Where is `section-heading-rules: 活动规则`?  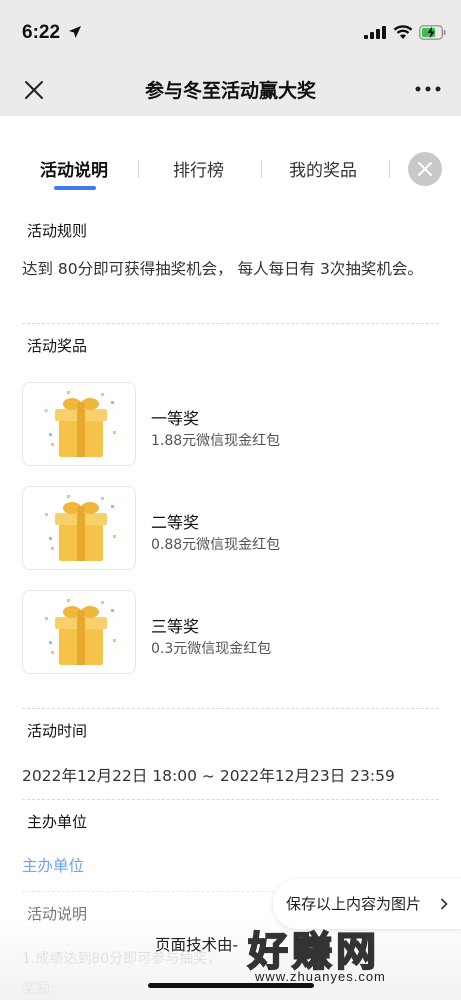 section-heading-rules: 活动规则 is located at coordinates (57, 233).